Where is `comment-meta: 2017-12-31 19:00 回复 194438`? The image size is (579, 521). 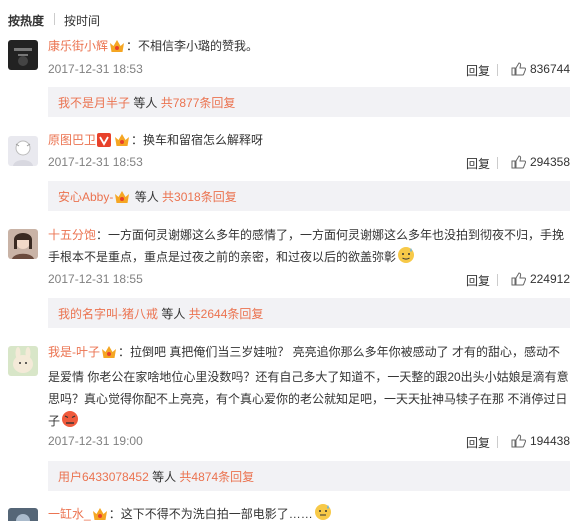
comment-meta: 2017-12-31 19:00 回复 194438 is located at coordinates (309, 442).